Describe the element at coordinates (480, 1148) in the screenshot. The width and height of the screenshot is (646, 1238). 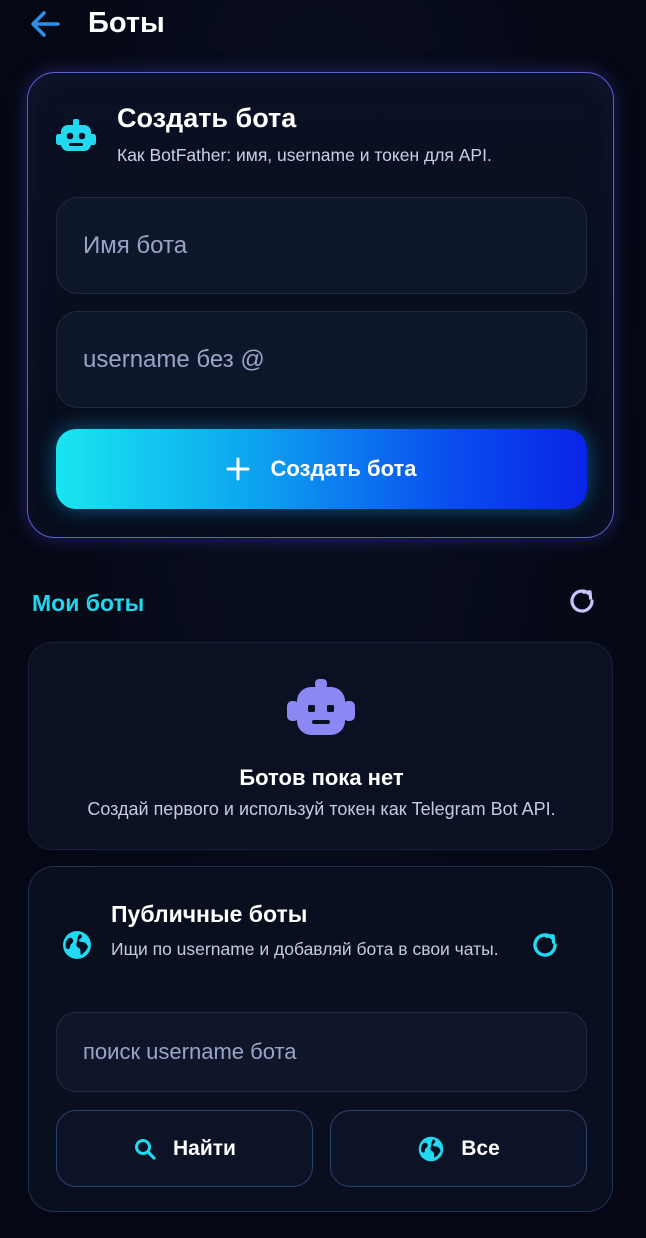
I see `all-button-label: Все` at that location.